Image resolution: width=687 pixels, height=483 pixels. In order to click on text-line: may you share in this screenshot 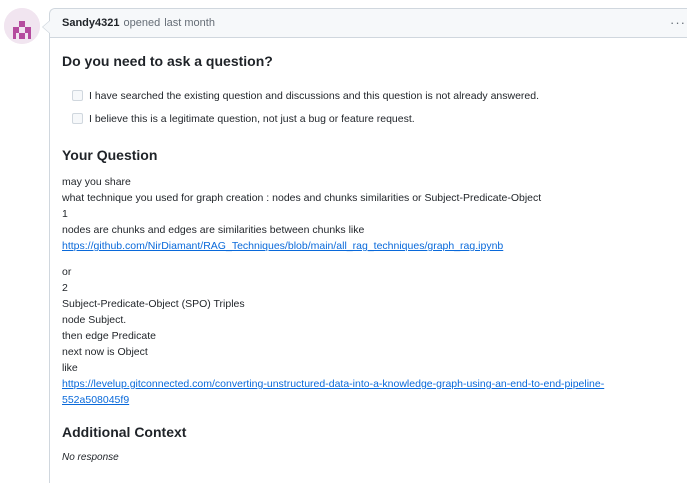, I will do `click(96, 182)`.